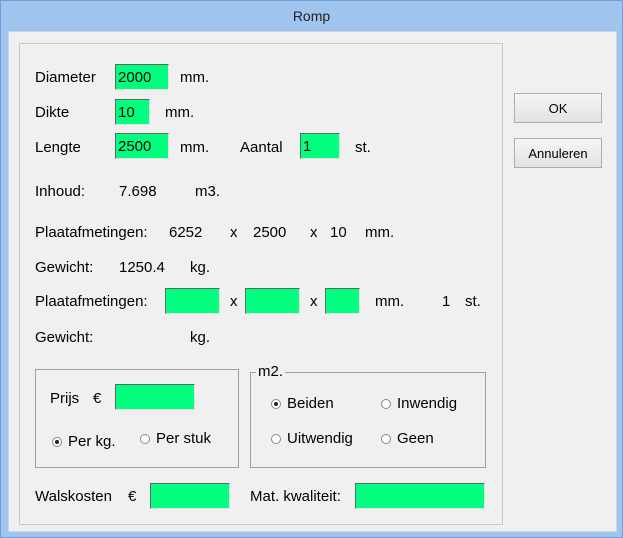 This screenshot has height=538, width=623. I want to click on diameter-input, so click(142, 77).